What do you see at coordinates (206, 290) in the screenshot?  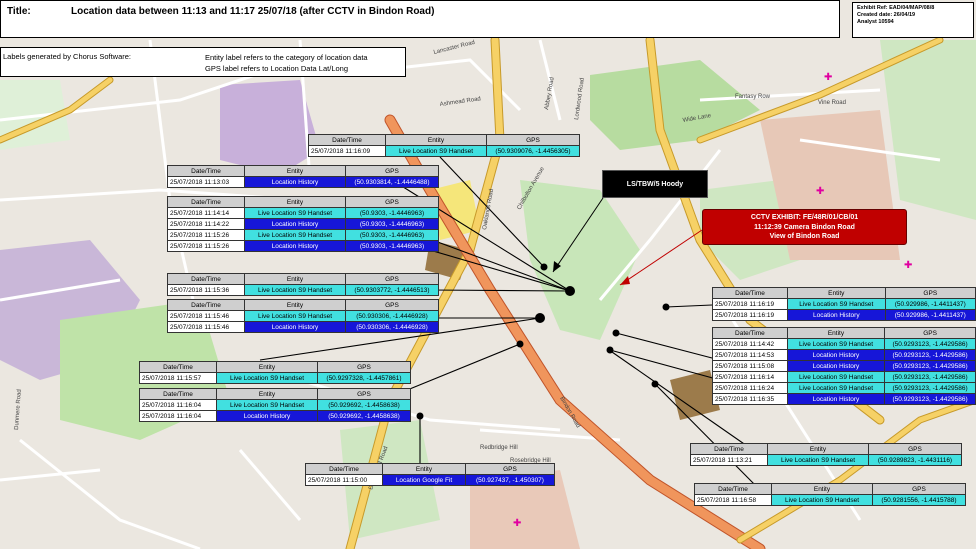 I see `cell-datetime: 25/07/2018 11:15:36` at bounding box center [206, 290].